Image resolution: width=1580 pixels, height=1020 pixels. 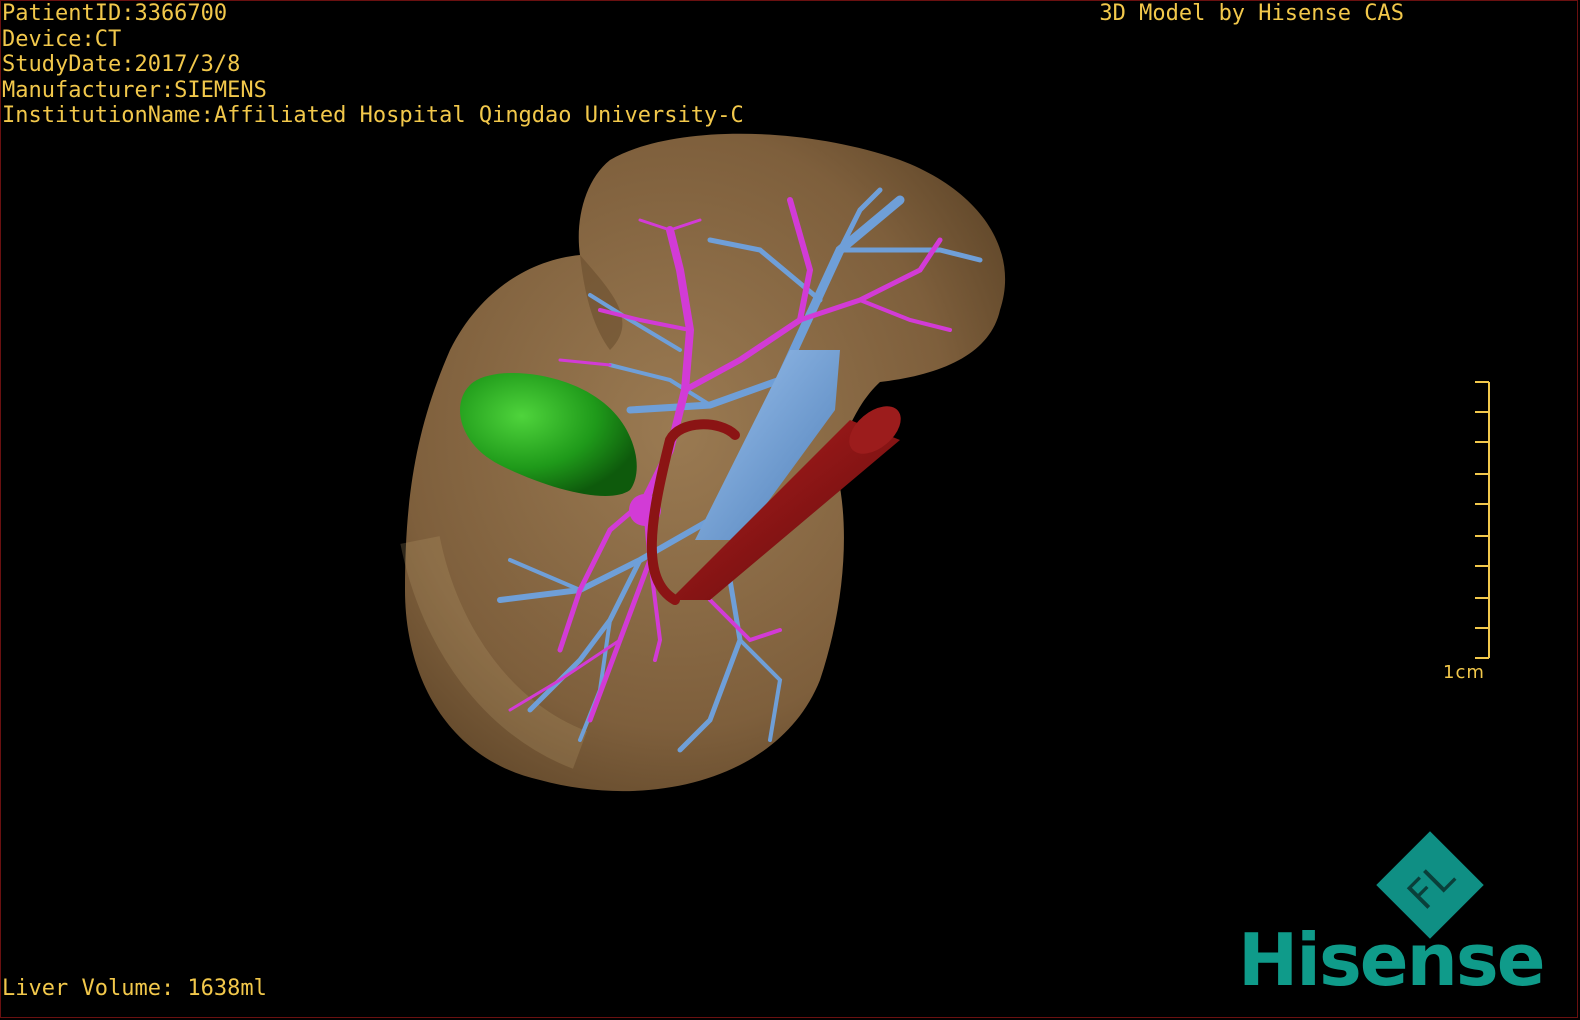 I want to click on liver-volume-text: Liver Volume: 1638ml, so click(x=134, y=988).